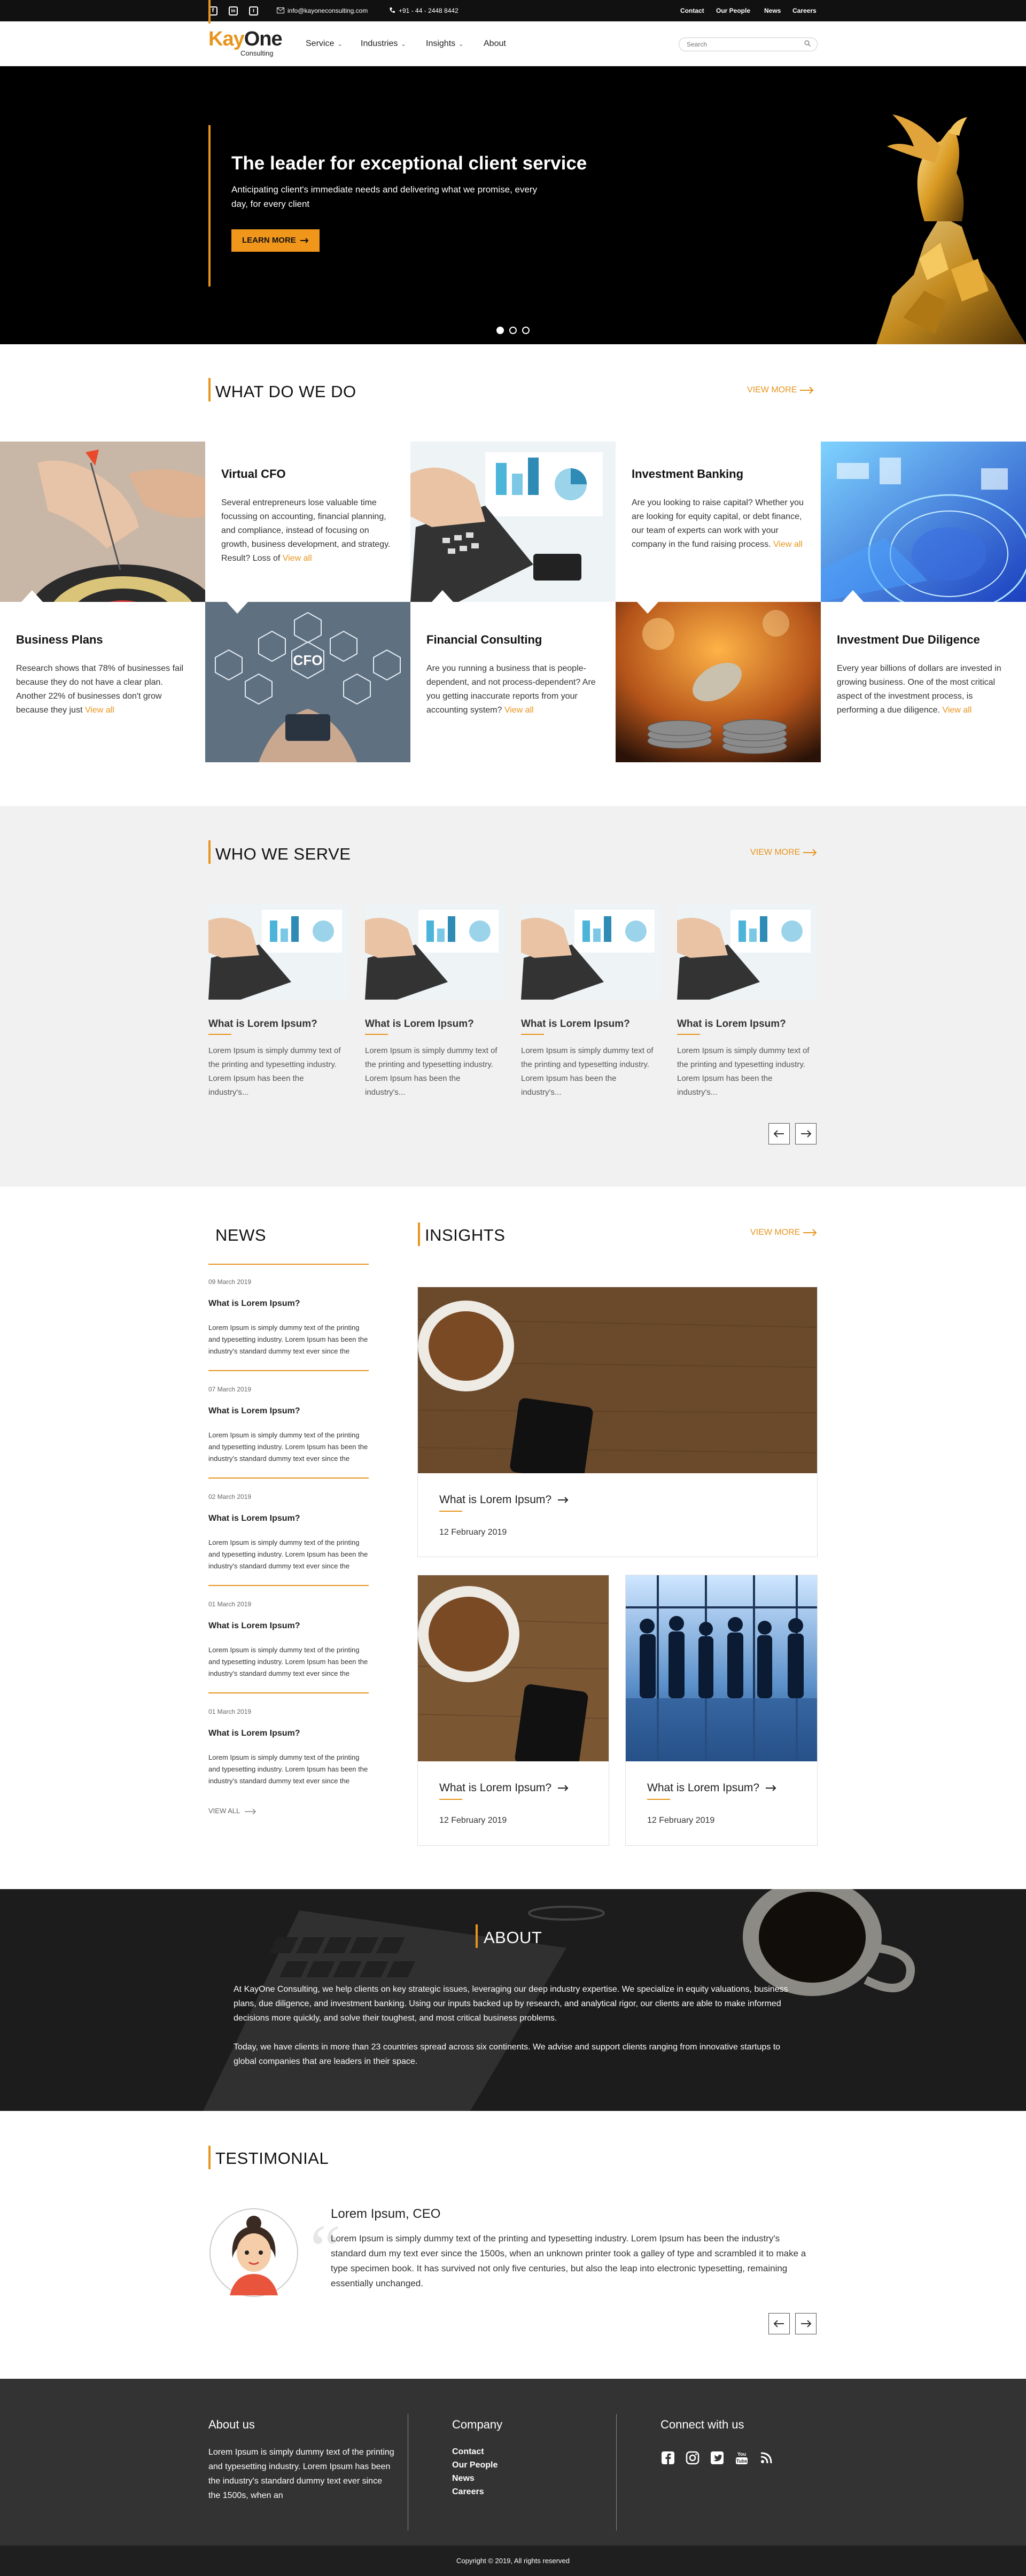 The width and height of the screenshot is (1026, 2576). I want to click on nav-about: About, so click(495, 44).